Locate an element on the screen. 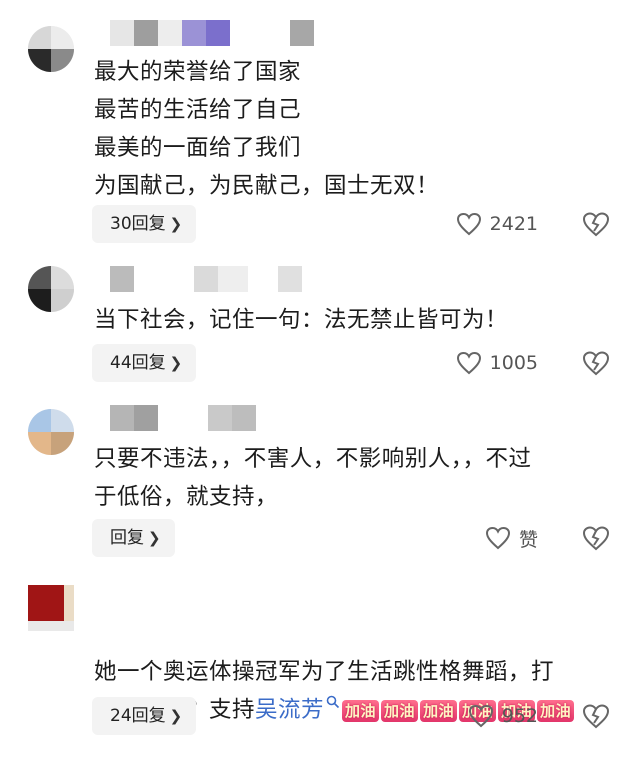 The image size is (640, 762). like-button: 2421 is located at coordinates (497, 224).